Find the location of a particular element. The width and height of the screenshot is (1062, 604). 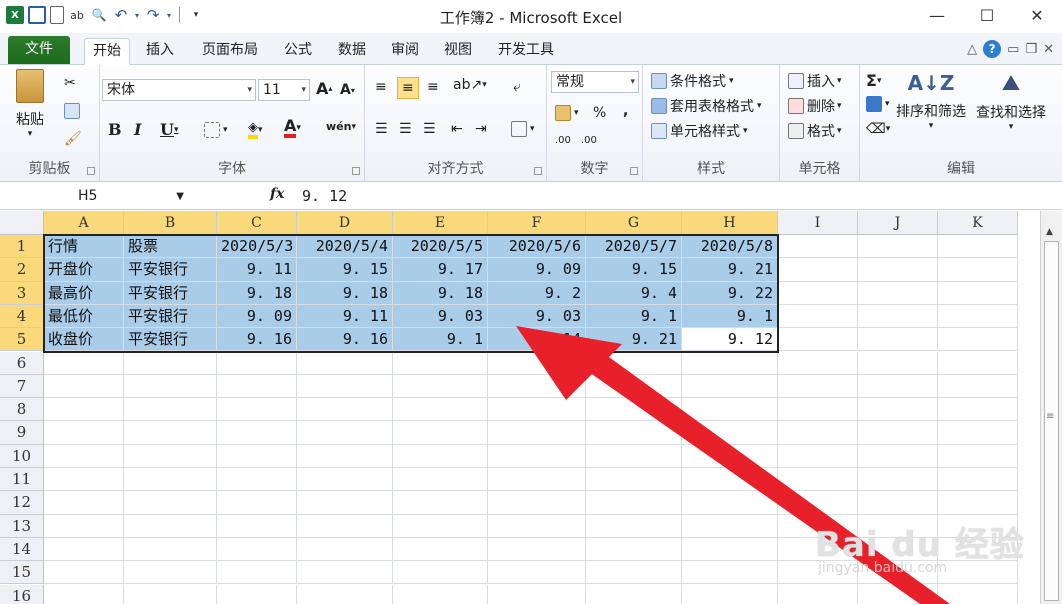

cell-g9 is located at coordinates (634, 433).